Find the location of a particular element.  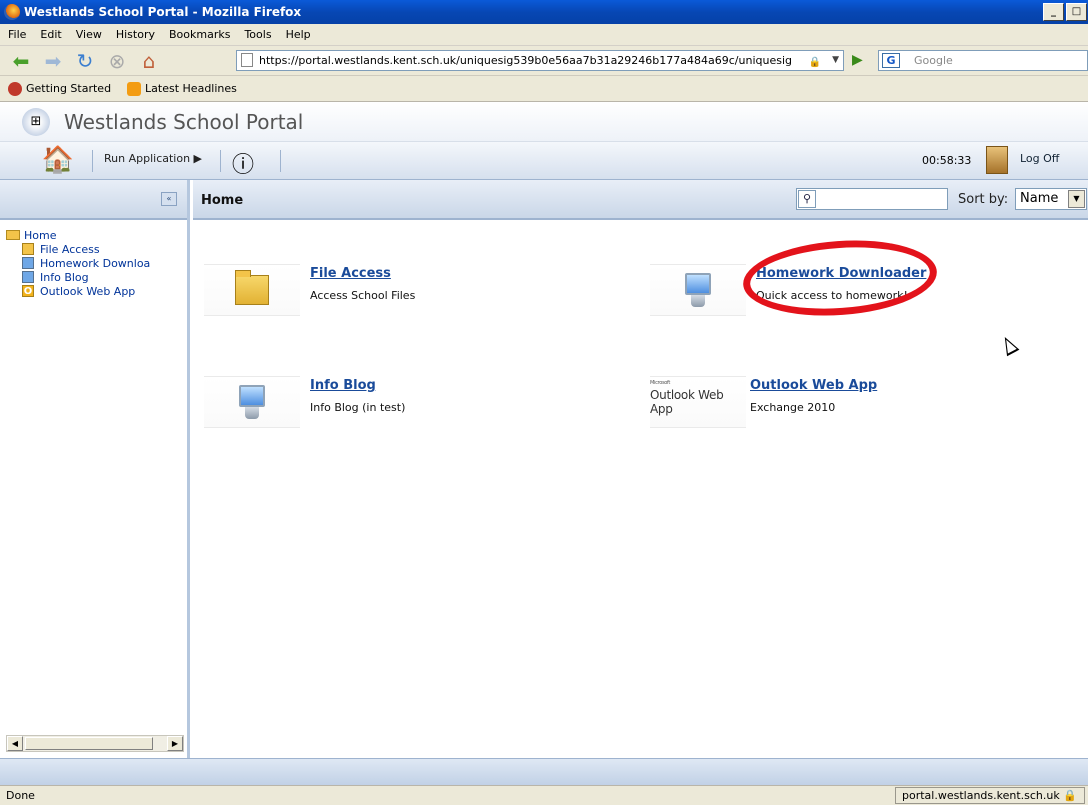

scroll-right-icon: ▶ is located at coordinates (175, 743).